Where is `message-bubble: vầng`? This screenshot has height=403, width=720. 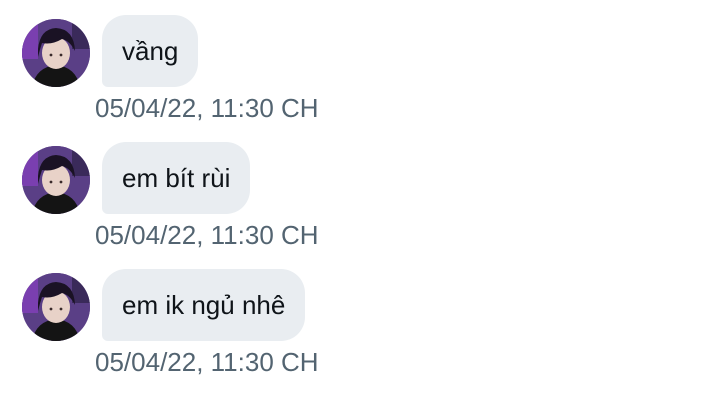 message-bubble: vầng is located at coordinates (150, 51).